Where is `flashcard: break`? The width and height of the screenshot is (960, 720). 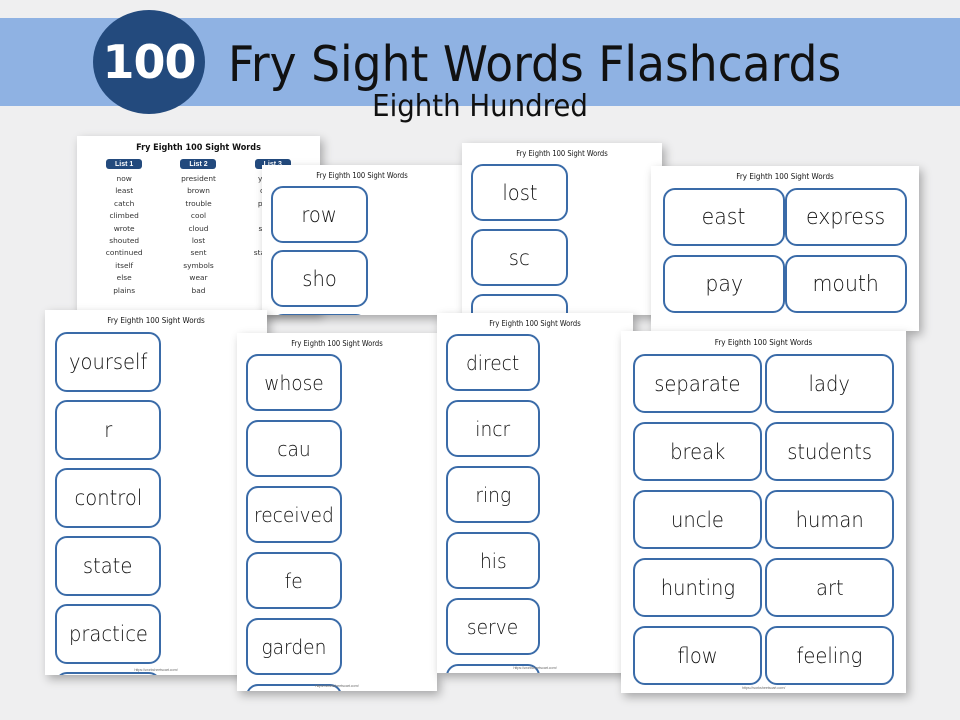
flashcard: break is located at coordinates (697, 451).